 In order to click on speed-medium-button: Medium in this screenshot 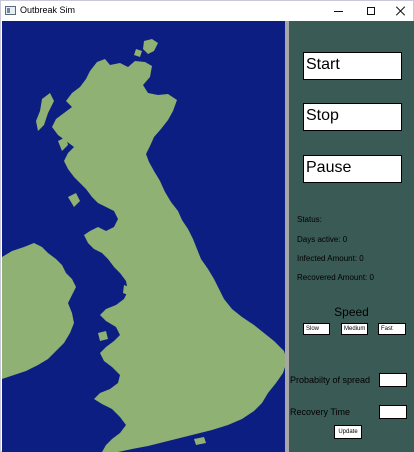, I will do `click(354, 329)`.